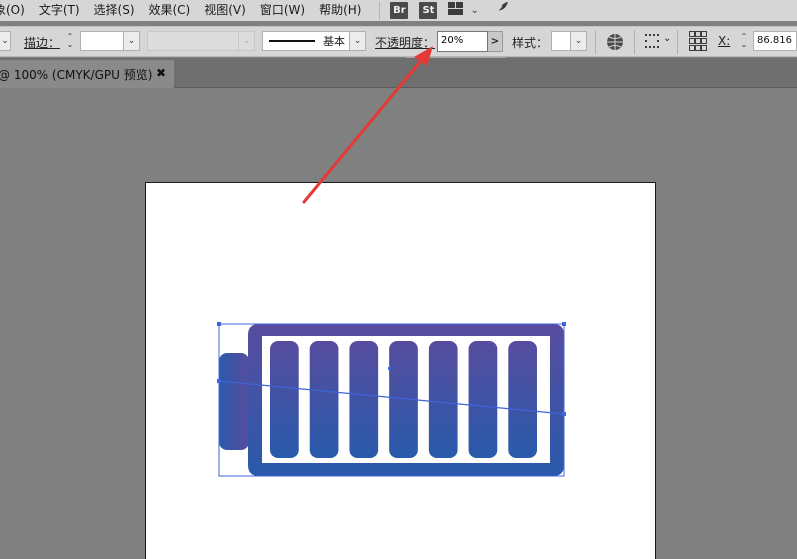 Image resolution: width=797 pixels, height=559 pixels. What do you see at coordinates (561, 41) in the screenshot?
I see `graphic-style-swatch` at bounding box center [561, 41].